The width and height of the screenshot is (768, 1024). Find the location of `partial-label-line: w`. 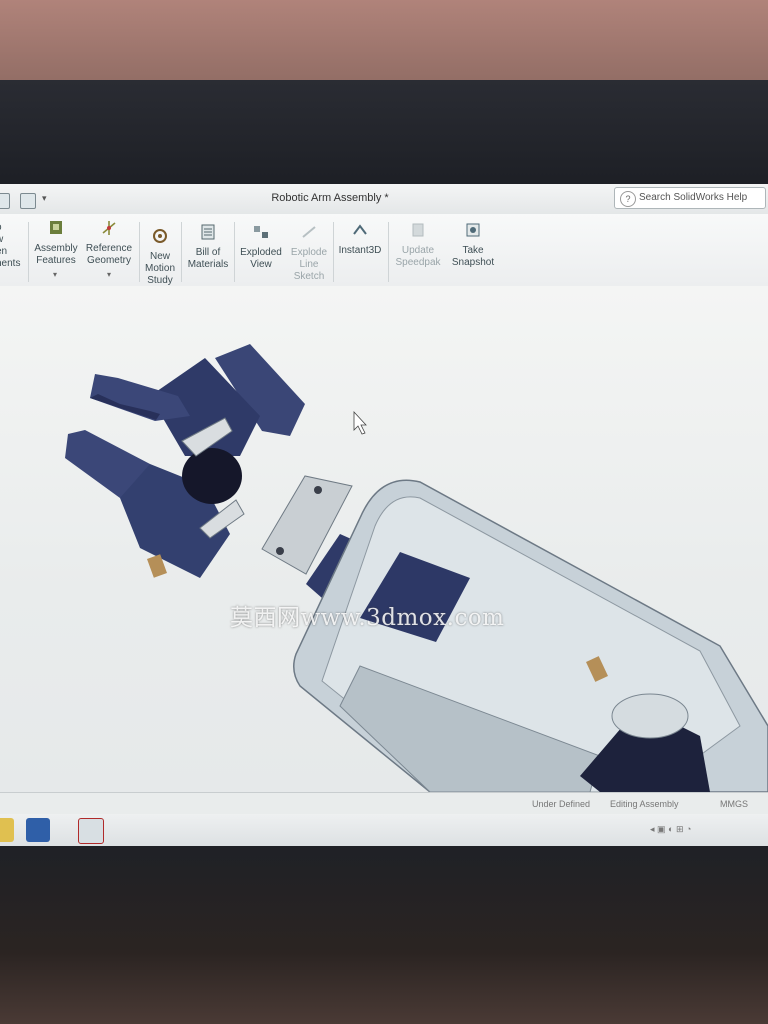

partial-label-line: w is located at coordinates (10, 240).